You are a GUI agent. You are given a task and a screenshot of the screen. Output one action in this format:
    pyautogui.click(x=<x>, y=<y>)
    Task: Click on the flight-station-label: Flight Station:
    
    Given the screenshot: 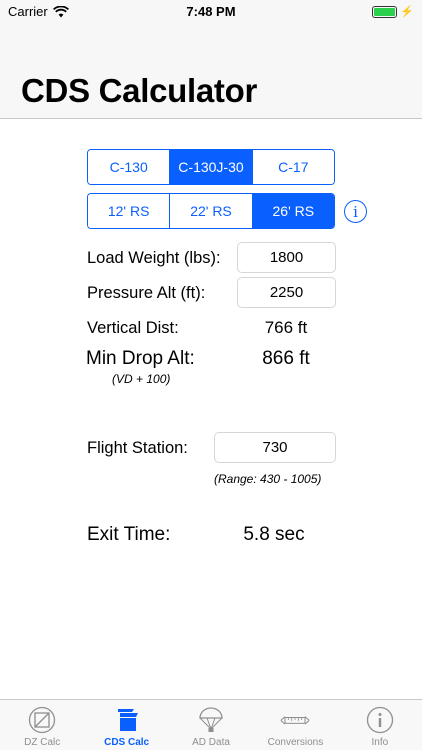 What is the action you would take?
    pyautogui.click(x=137, y=448)
    